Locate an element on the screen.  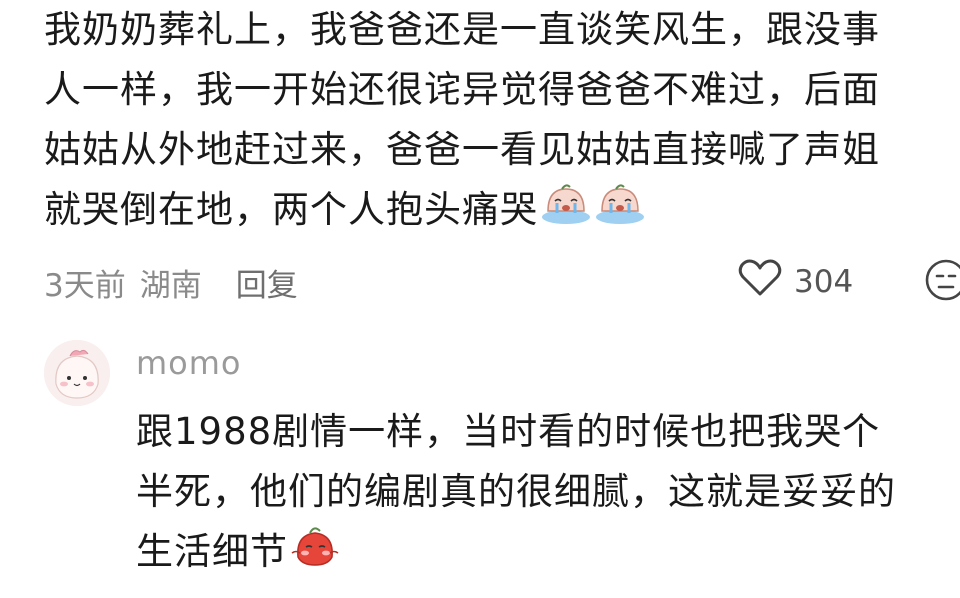
reply-line: 跟1988剧情一样，当时看的时候也把我哭个 is located at coordinates (508, 431).